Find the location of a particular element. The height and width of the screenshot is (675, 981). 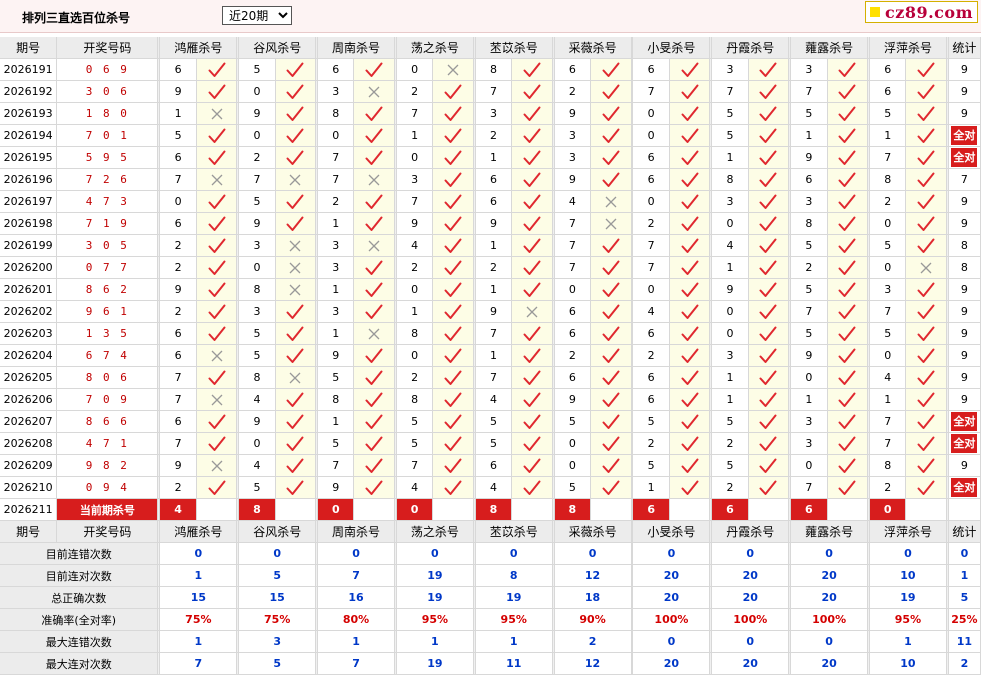

draw-number-cell: 1 3 5 is located at coordinates (107, 333).